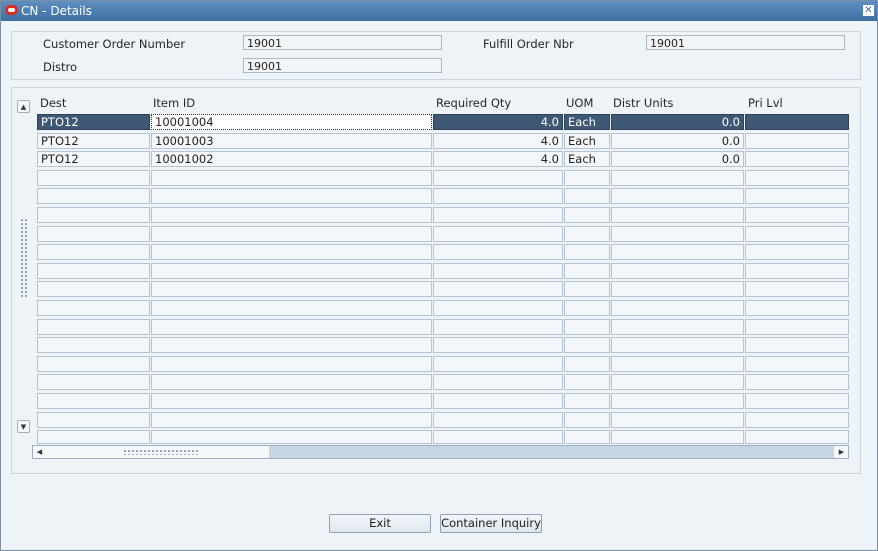 The height and width of the screenshot is (551, 878). I want to click on scroll-left-icon: ◀, so click(39, 452).